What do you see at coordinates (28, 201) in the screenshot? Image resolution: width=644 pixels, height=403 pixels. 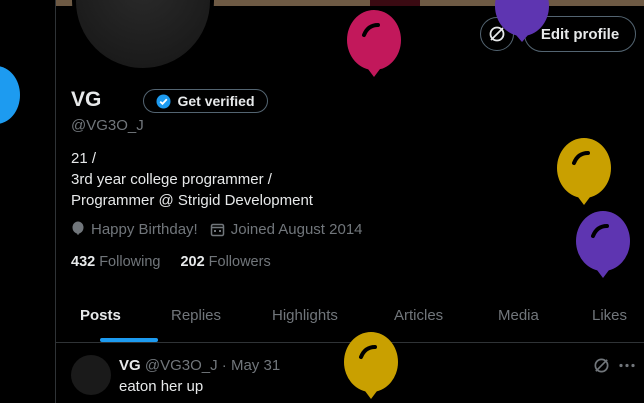 I see `left-navigation-rail` at bounding box center [28, 201].